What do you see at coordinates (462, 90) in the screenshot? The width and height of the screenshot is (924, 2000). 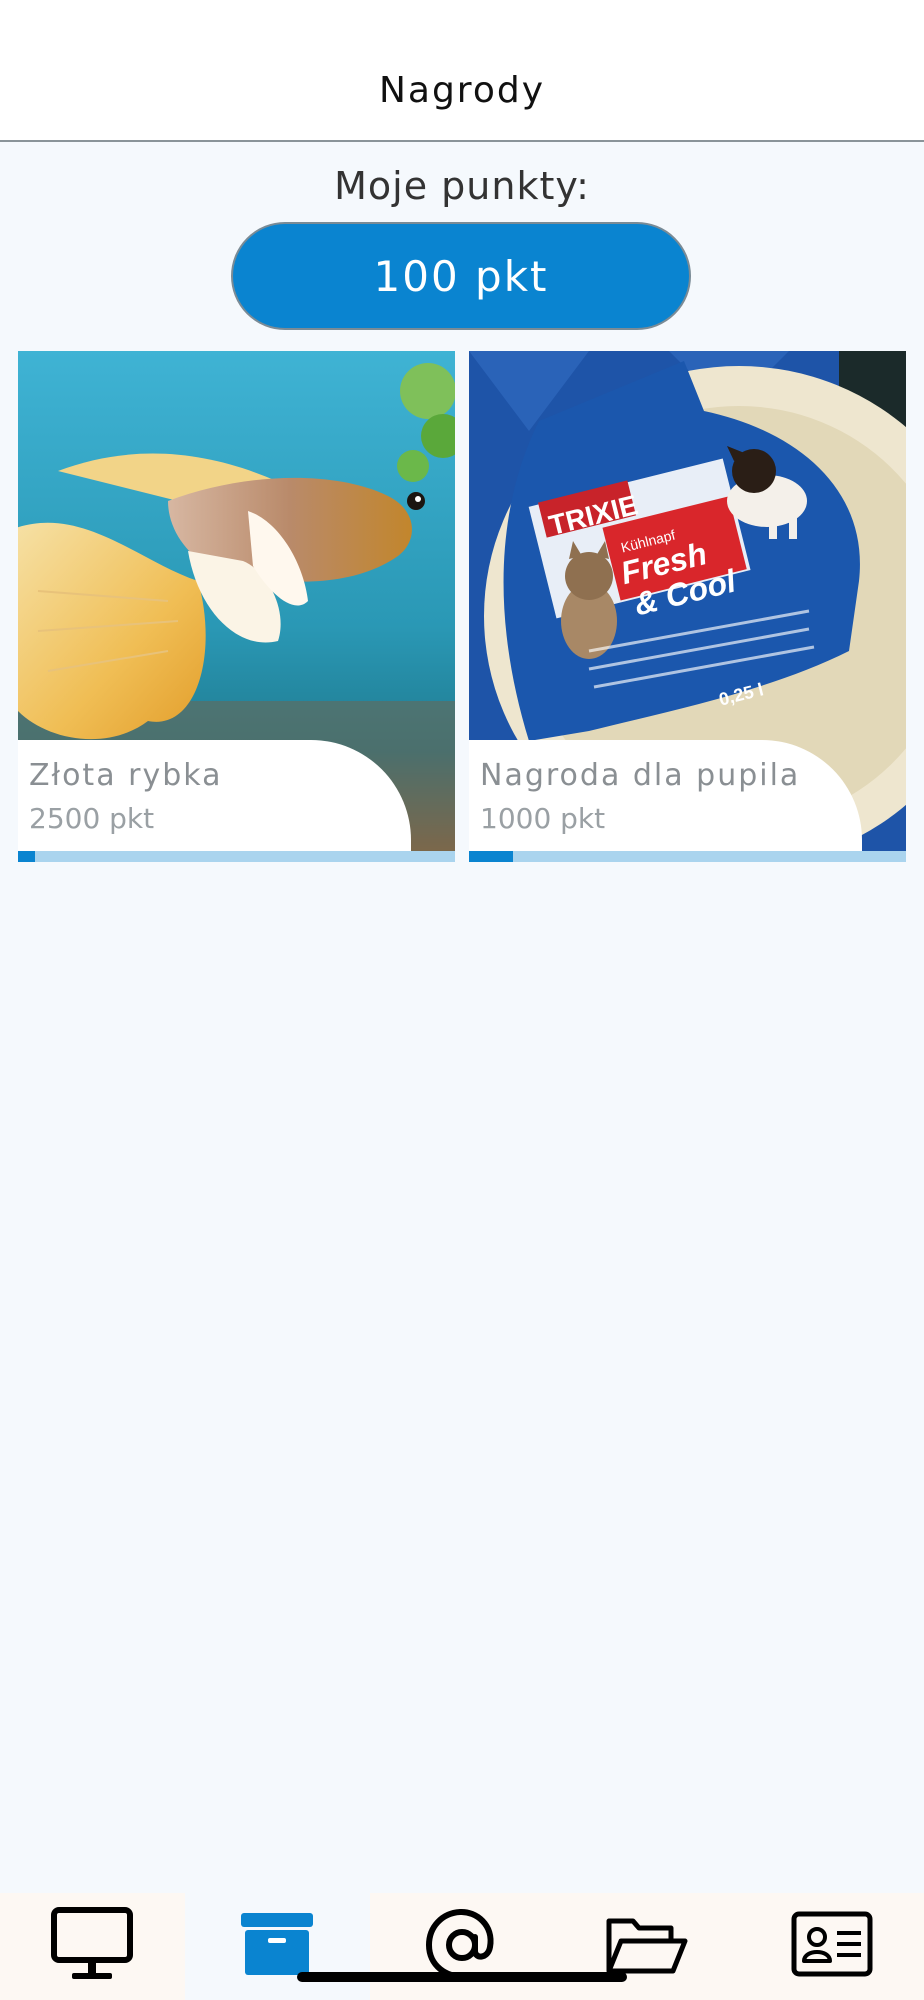 I see `page-title: Nagrody` at bounding box center [462, 90].